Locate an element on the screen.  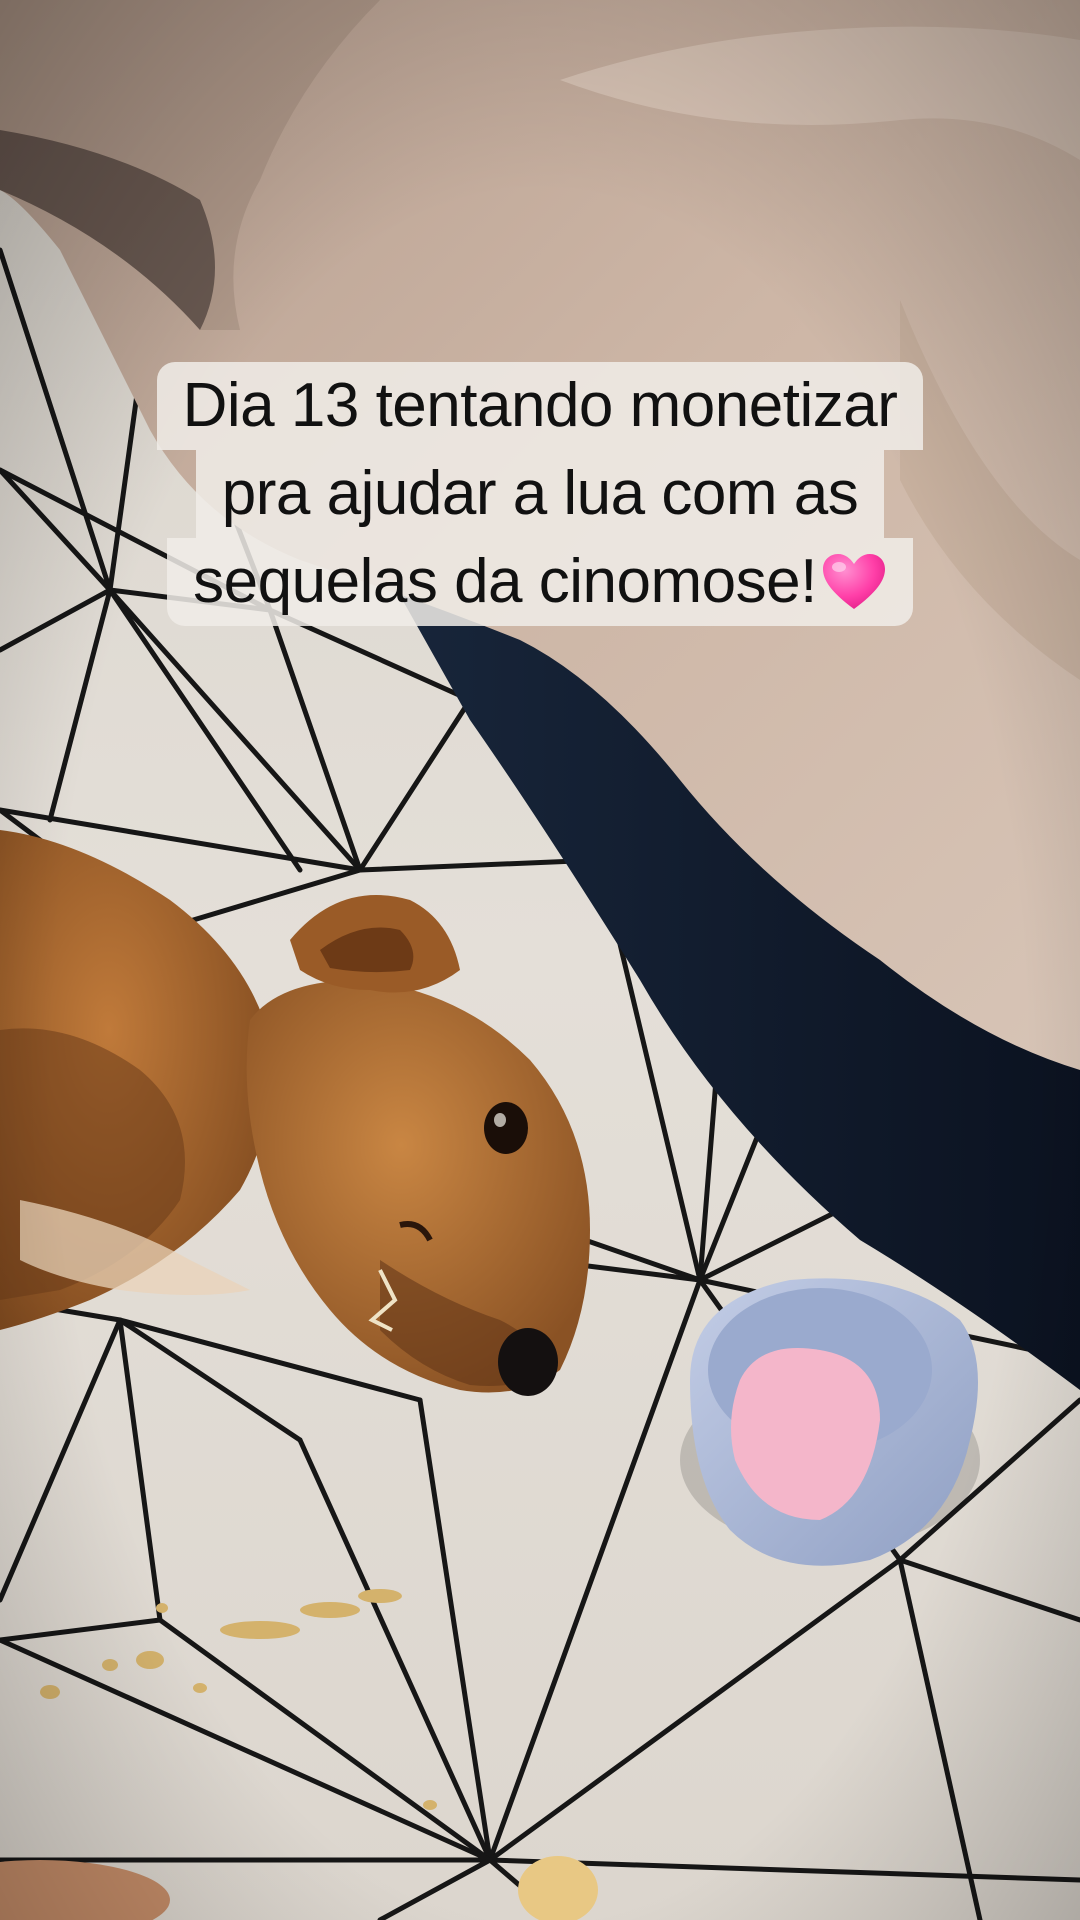
caption-line-2: pra ajudar a lua com as is located at coordinates (540, 494).